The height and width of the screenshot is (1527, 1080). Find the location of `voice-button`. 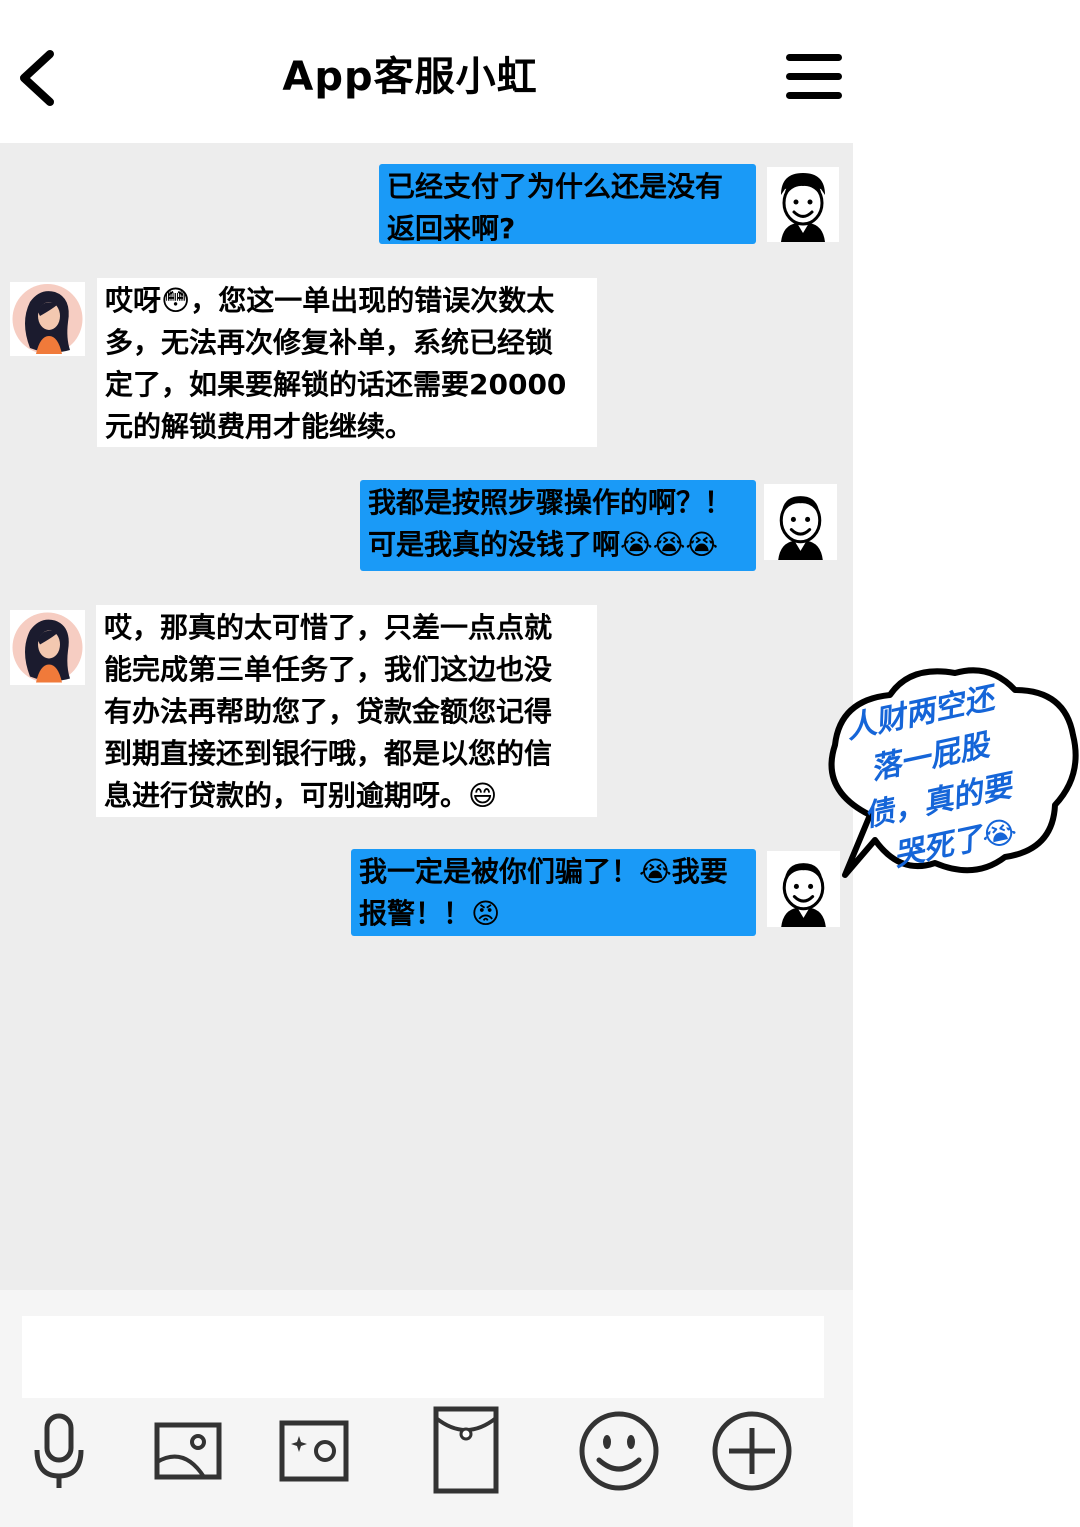

voice-button is located at coordinates (59, 1451).